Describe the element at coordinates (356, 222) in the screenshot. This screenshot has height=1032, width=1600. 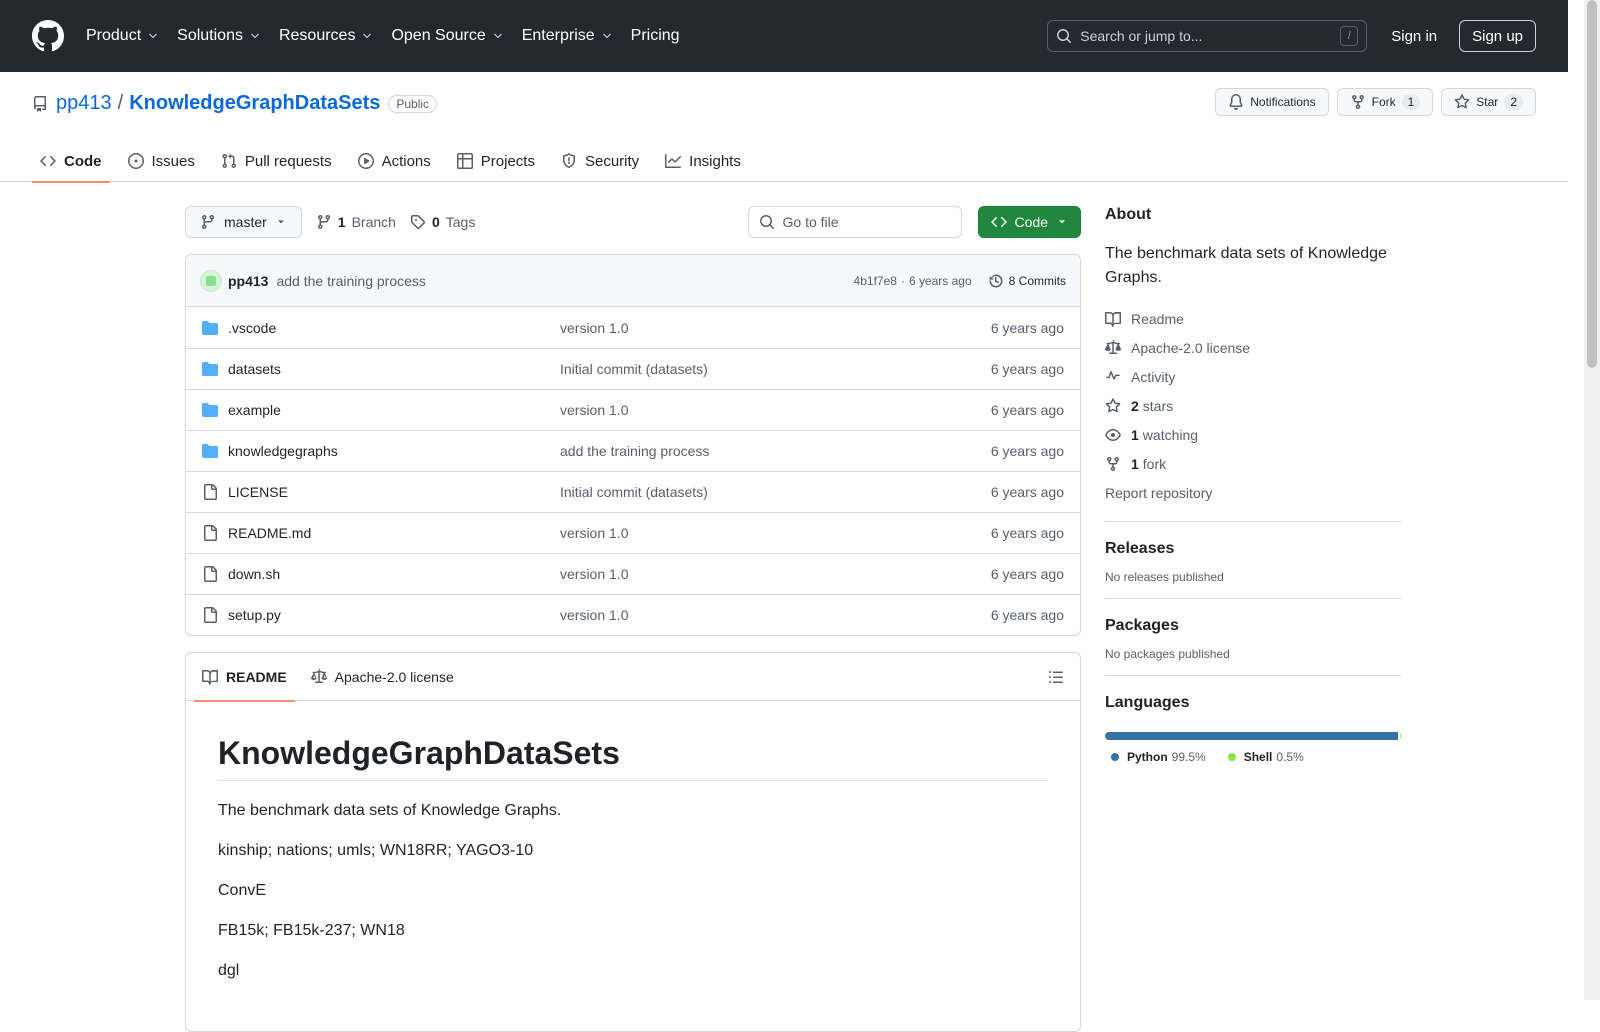
I see `branches-link: 1 Branch` at that location.